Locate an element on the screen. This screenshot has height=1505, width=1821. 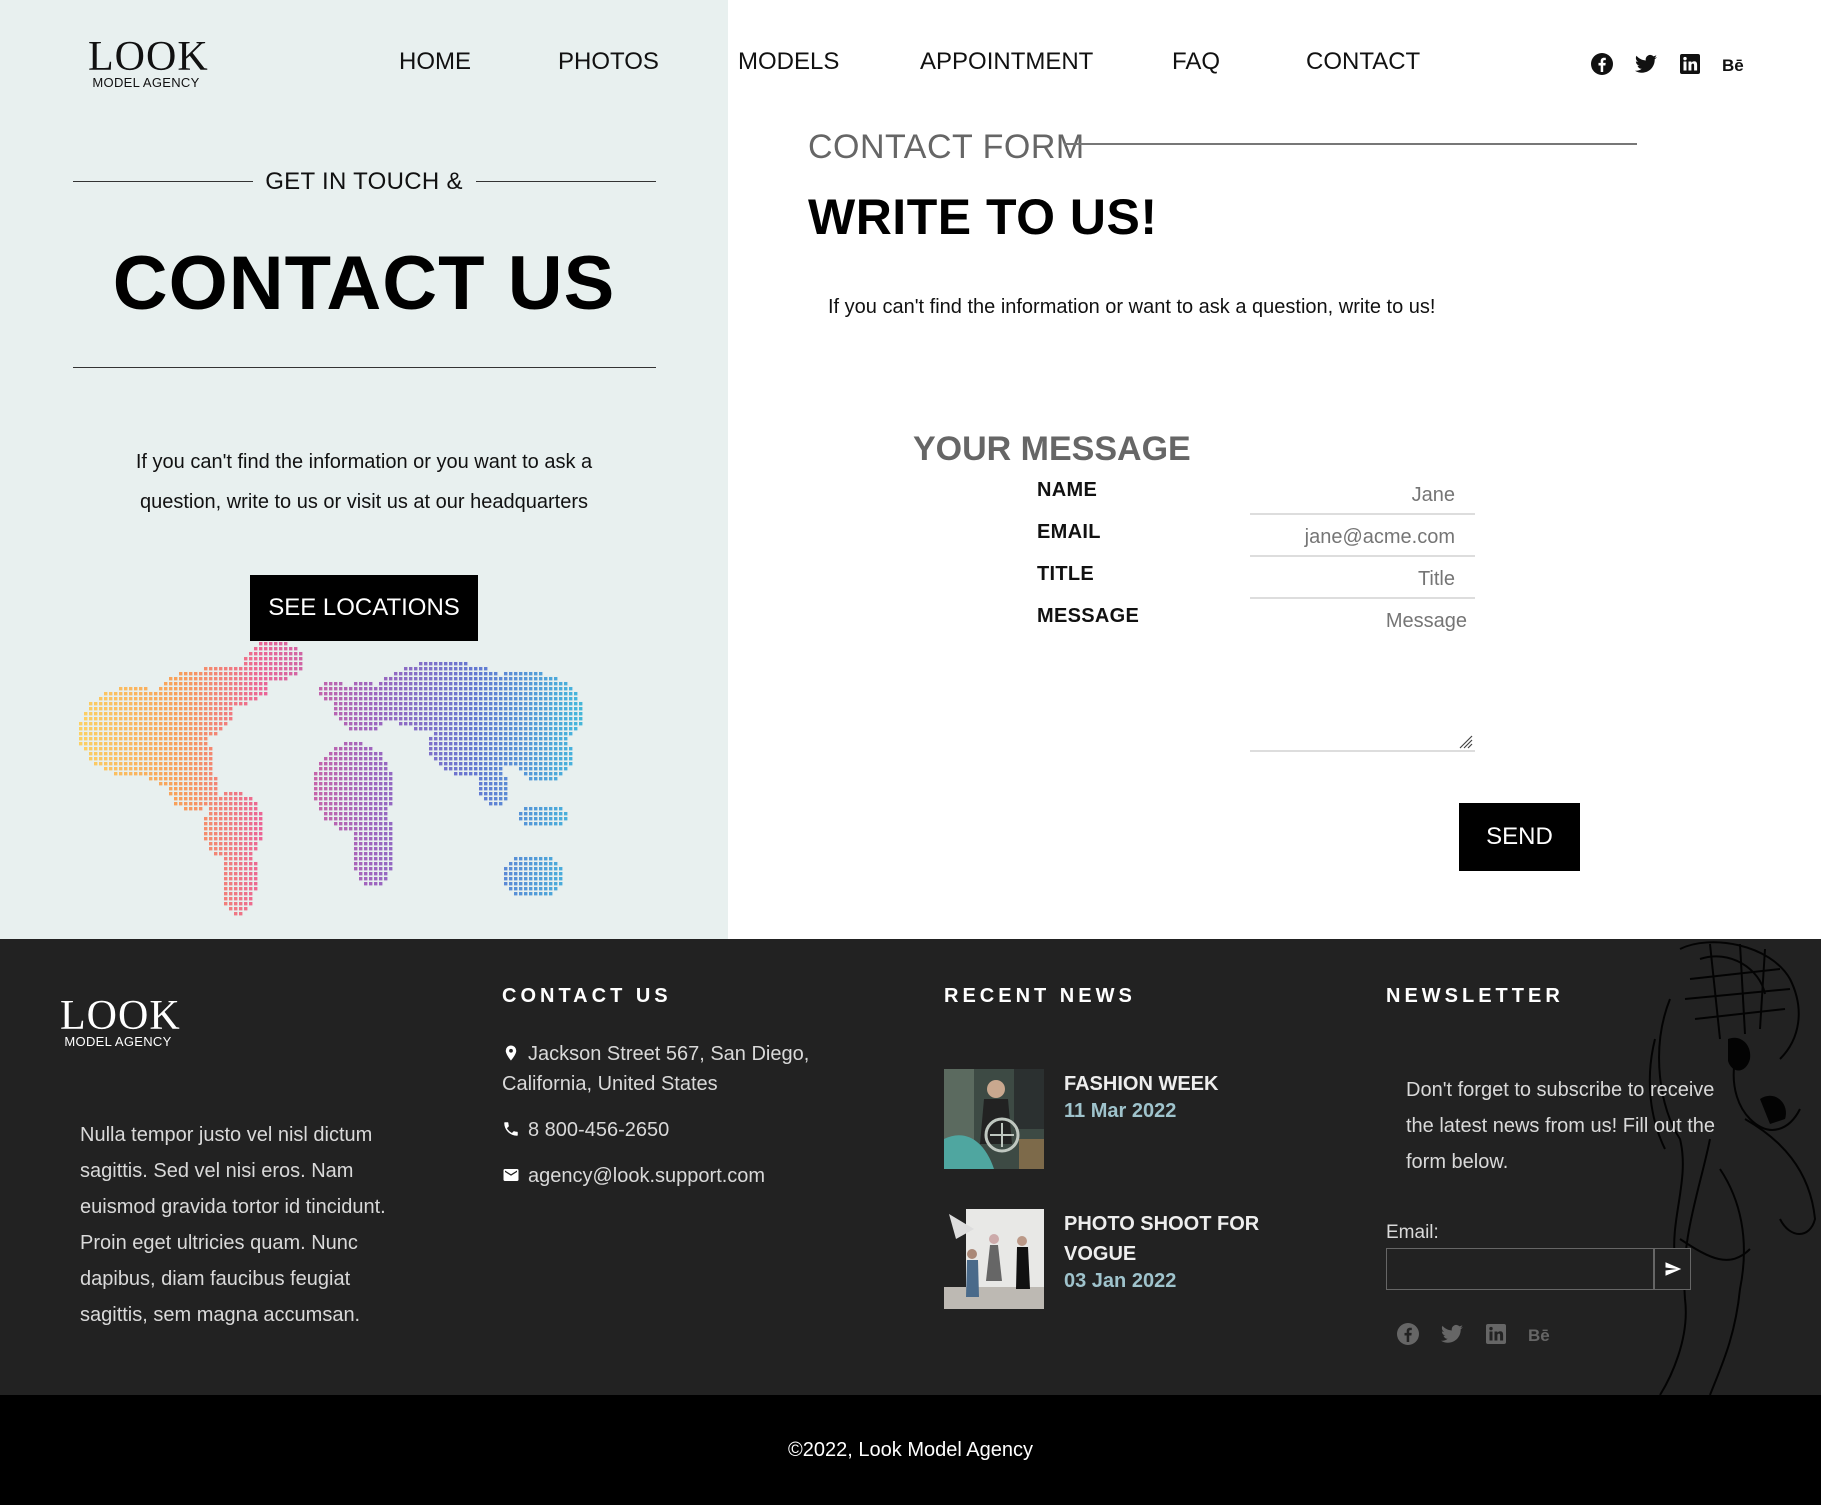
hero-title: CONTACT US is located at coordinates (364, 283).